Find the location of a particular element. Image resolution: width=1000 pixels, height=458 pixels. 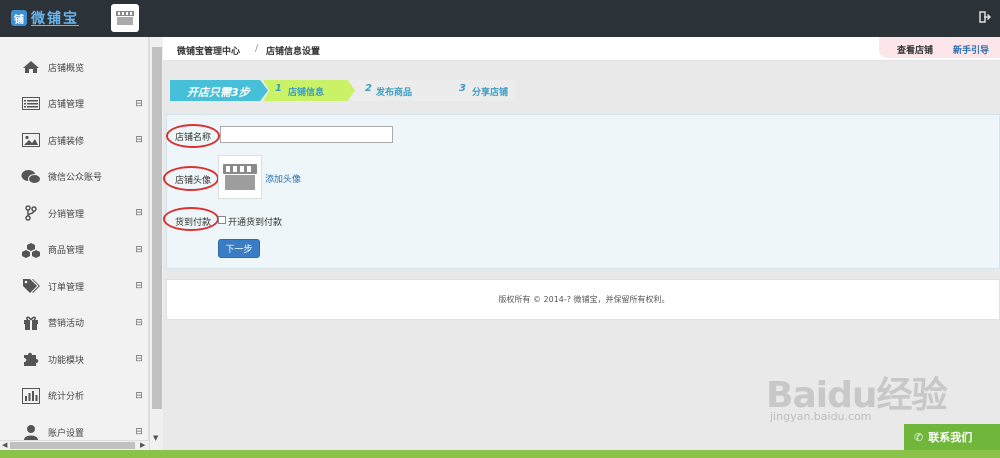

watermark-url: jingyan.baidu.com is located at coordinates (821, 416).